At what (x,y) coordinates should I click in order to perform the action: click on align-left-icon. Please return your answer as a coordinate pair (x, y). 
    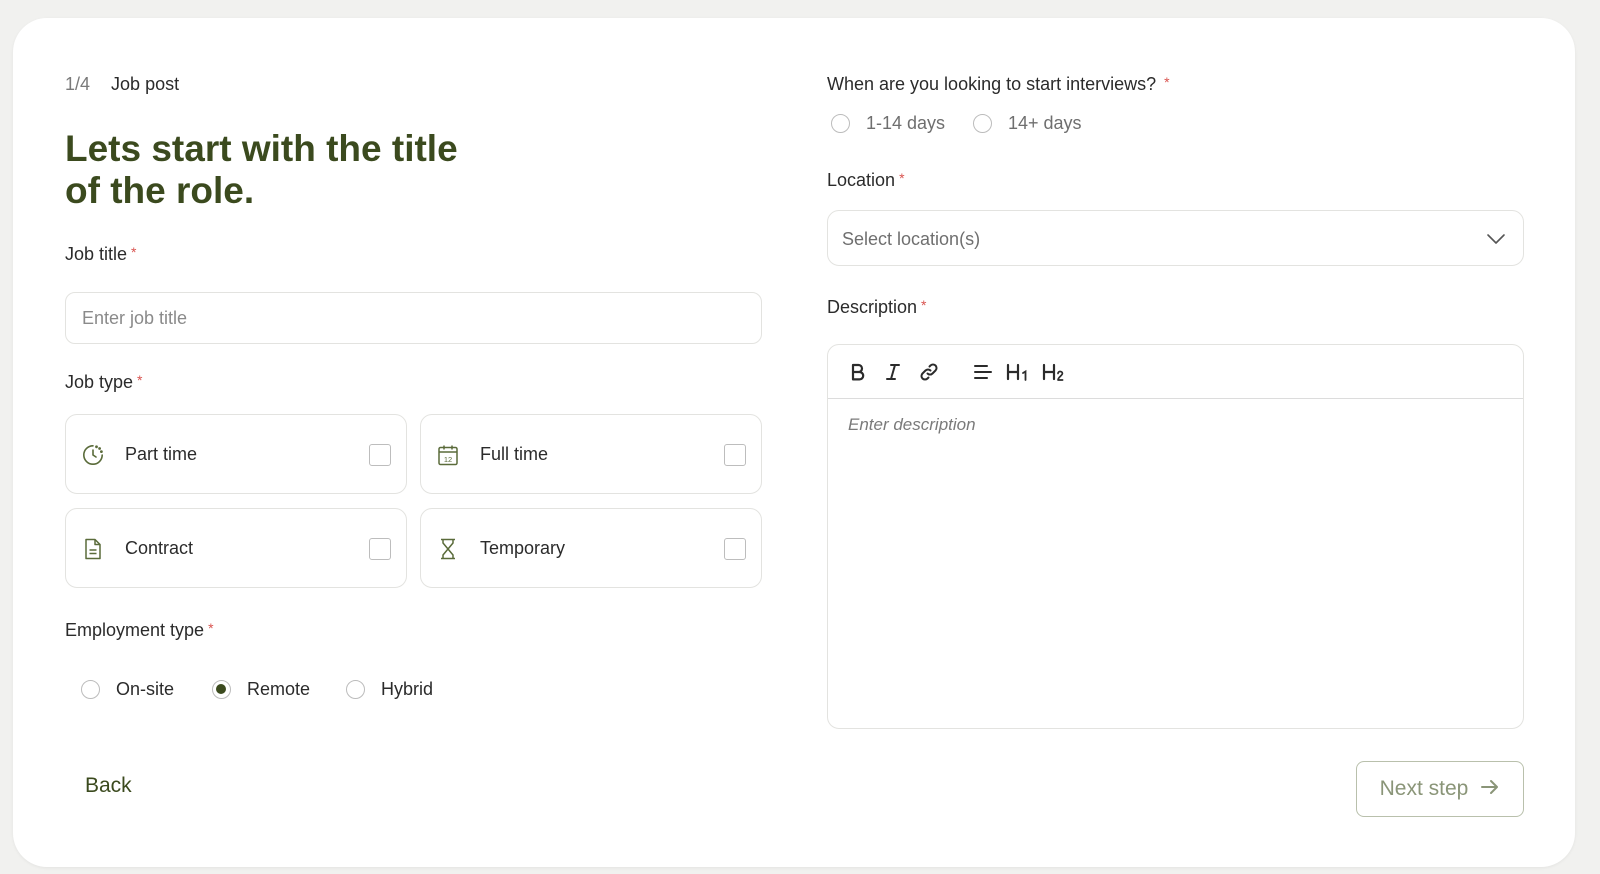
    Looking at the image, I should click on (983, 372).